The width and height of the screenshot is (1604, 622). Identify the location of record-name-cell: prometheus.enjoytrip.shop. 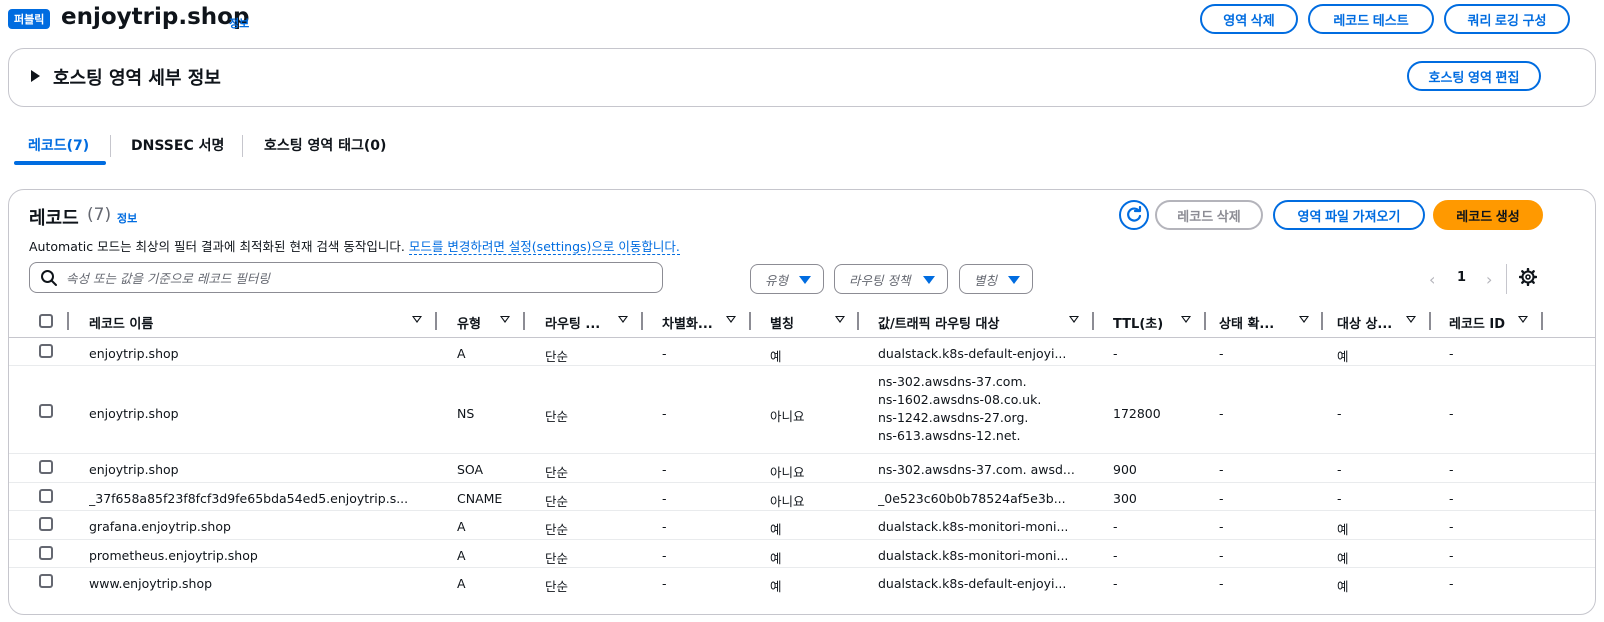
(173, 555).